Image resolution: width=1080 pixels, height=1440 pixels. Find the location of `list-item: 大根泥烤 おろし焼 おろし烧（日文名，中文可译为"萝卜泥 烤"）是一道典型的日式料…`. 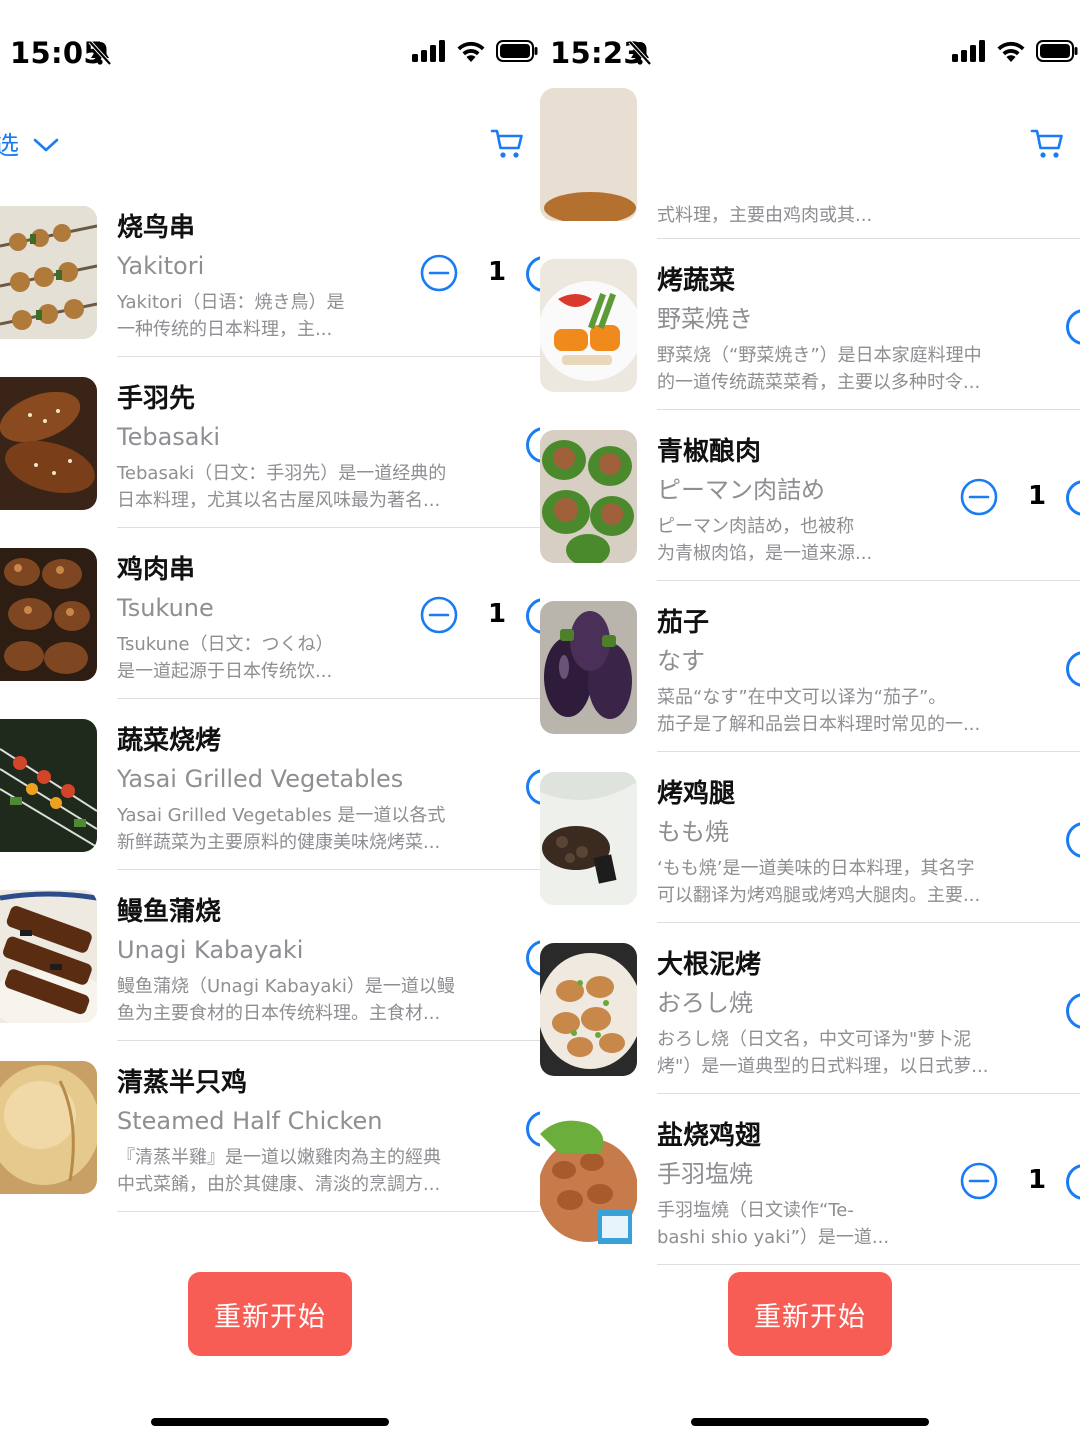

list-item: 大根泥烤 おろし焼 おろし烧（日文名，中文可译为"萝卜泥 烤"）是一道典型的日式料… is located at coordinates (810, 1008).